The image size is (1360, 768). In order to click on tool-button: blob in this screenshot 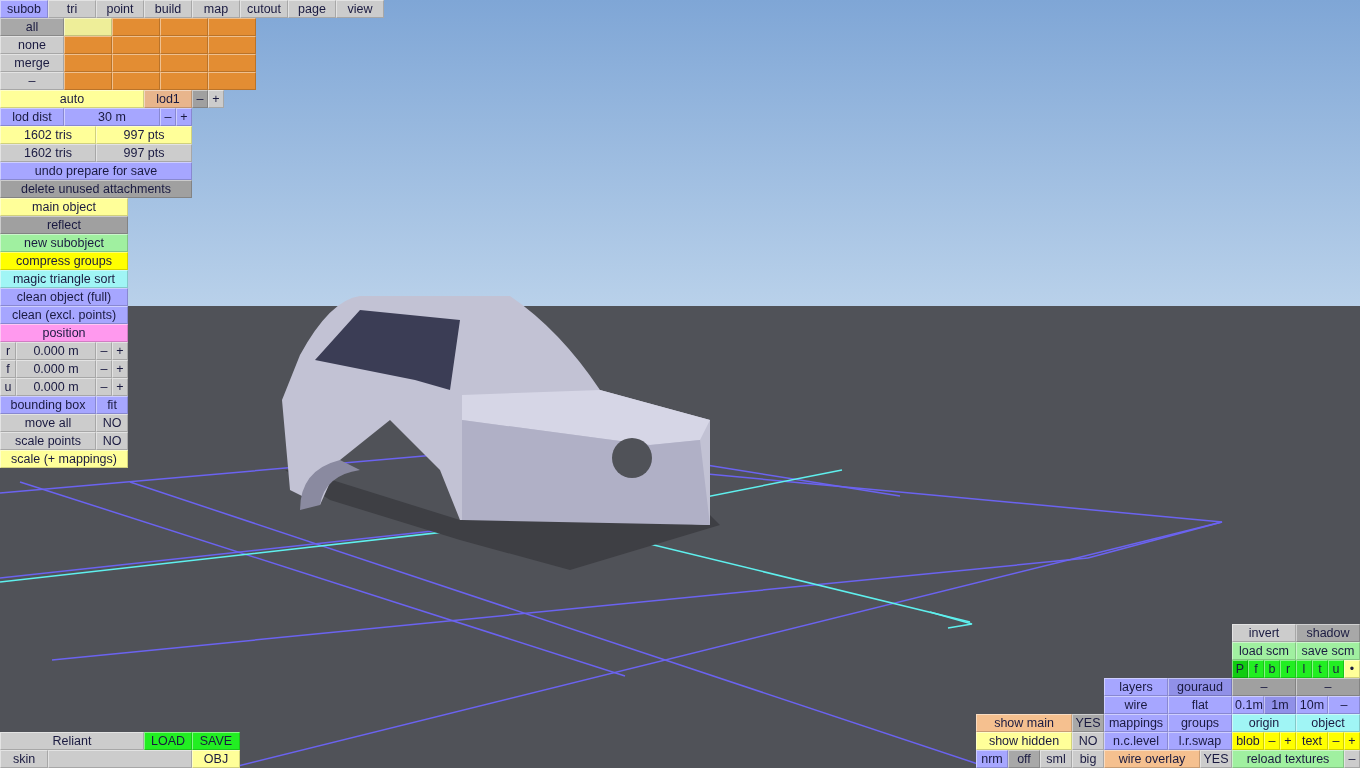, I will do `click(1248, 741)`.